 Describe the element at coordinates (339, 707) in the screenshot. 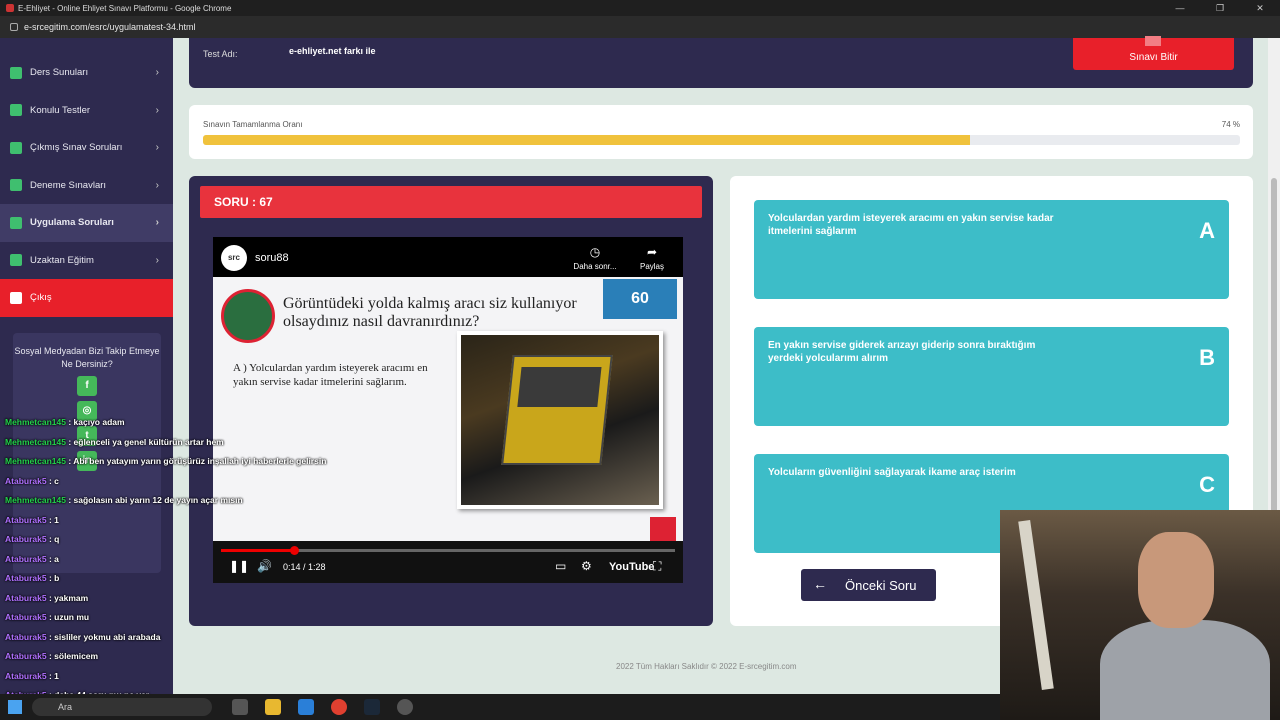

I see `chrome-icon` at that location.